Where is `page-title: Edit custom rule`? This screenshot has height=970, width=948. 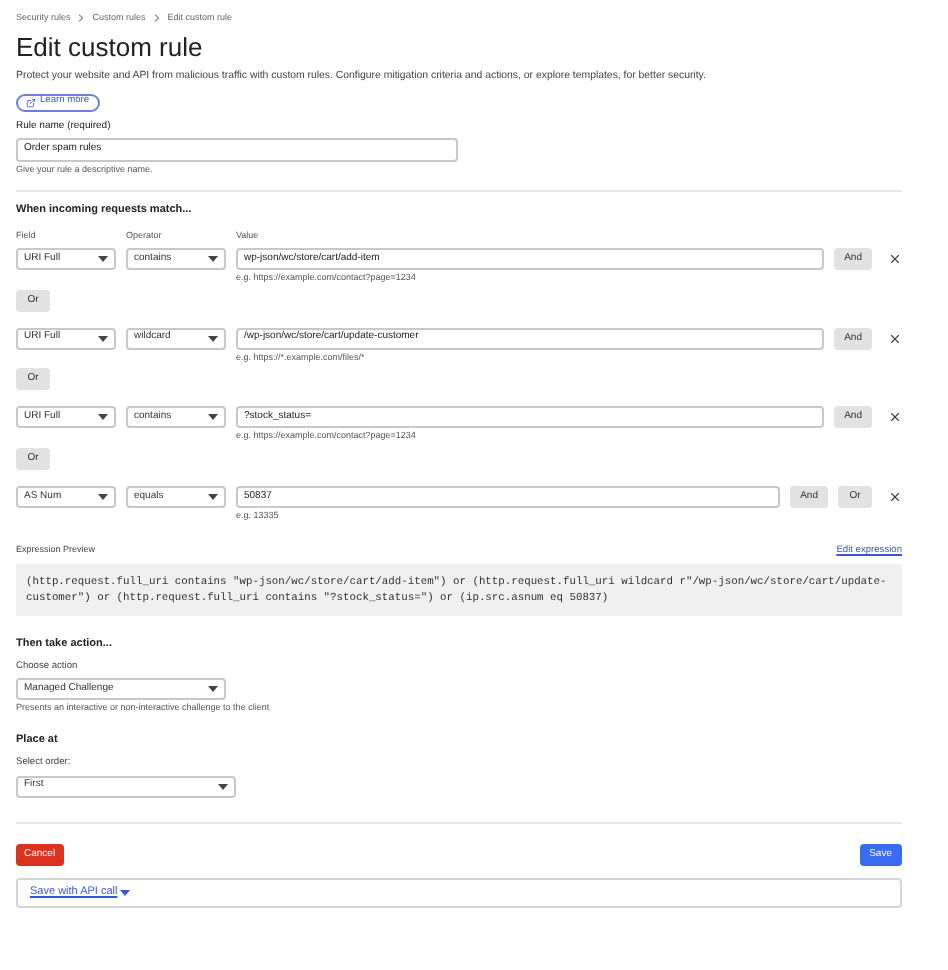 page-title: Edit custom rule is located at coordinates (110, 47).